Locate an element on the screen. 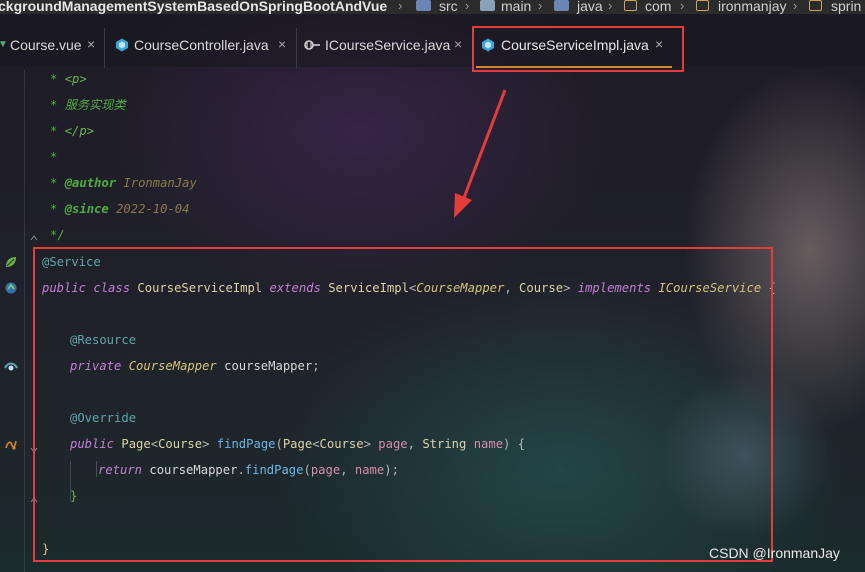 The width and height of the screenshot is (865, 572). watermark: CSDN @IronmanJay is located at coordinates (774, 553).